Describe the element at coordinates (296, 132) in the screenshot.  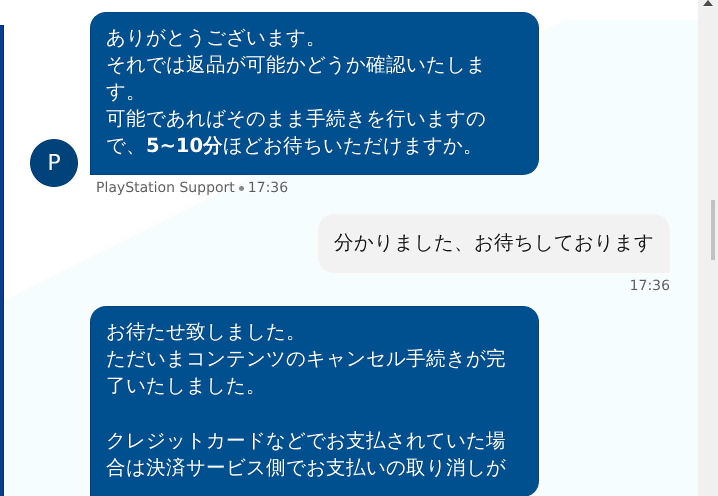
I see `message-text: 可能であればそのまま手続きを行いますので、5~10分ほどお待ちいただけますか。` at that location.